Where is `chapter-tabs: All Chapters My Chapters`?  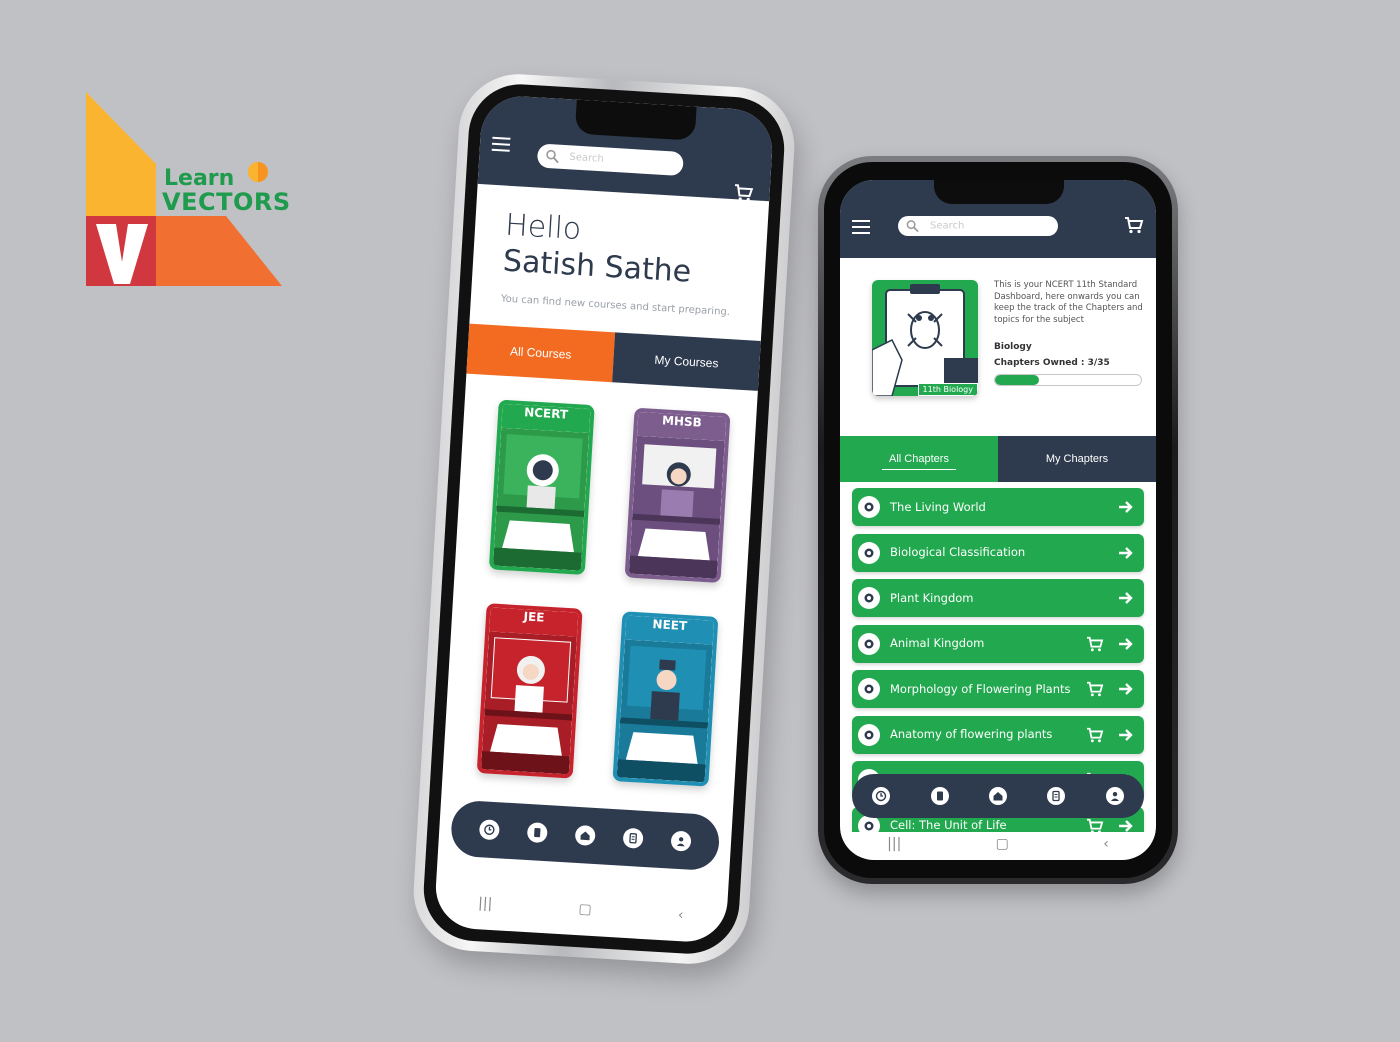 chapter-tabs: All Chapters My Chapters is located at coordinates (998, 459).